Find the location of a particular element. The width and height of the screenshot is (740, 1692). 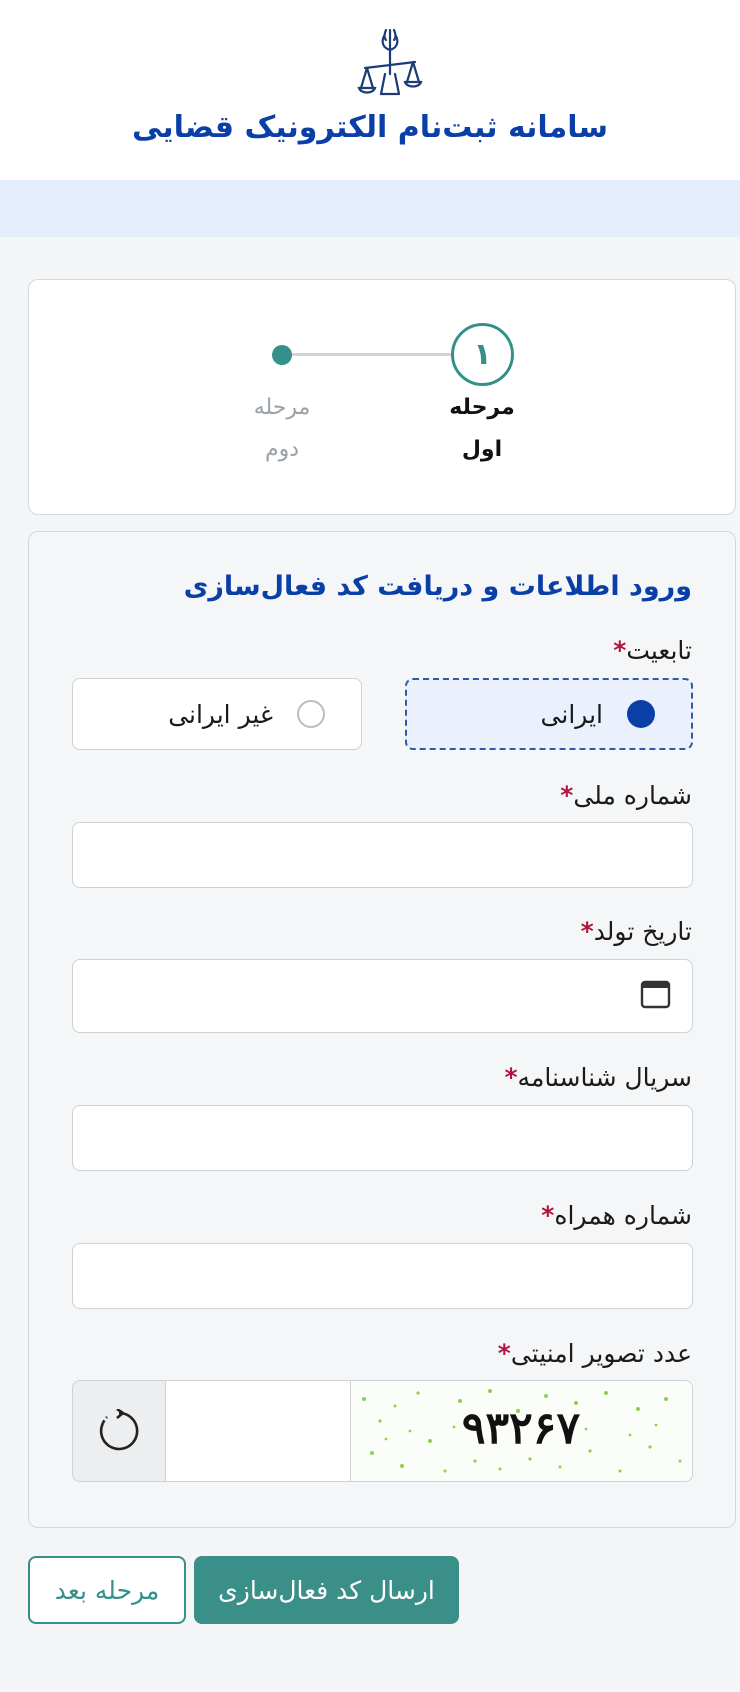

judiciary-scales-emblem-icon is located at coordinates (390, 62).